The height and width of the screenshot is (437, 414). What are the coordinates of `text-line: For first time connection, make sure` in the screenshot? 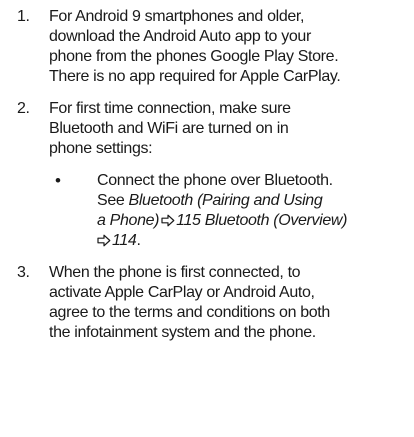 It's located at (170, 108).